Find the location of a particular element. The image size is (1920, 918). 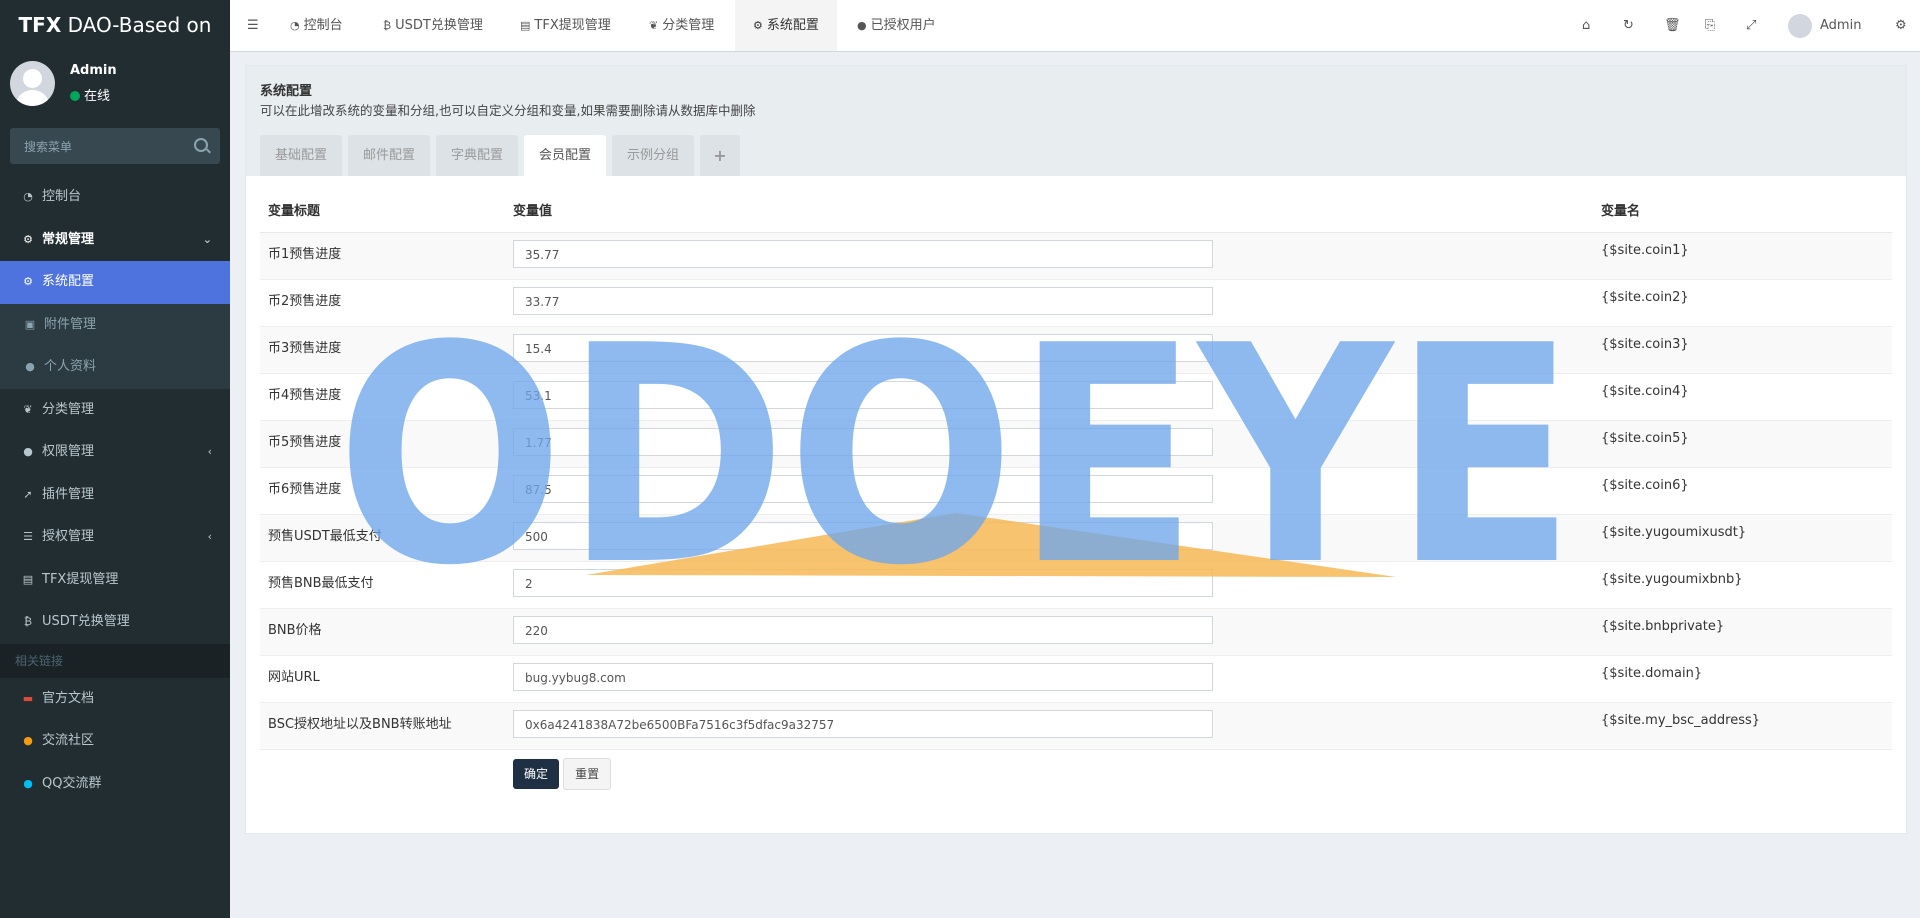

row-value-input: bug.yybug8.com is located at coordinates (863, 677).